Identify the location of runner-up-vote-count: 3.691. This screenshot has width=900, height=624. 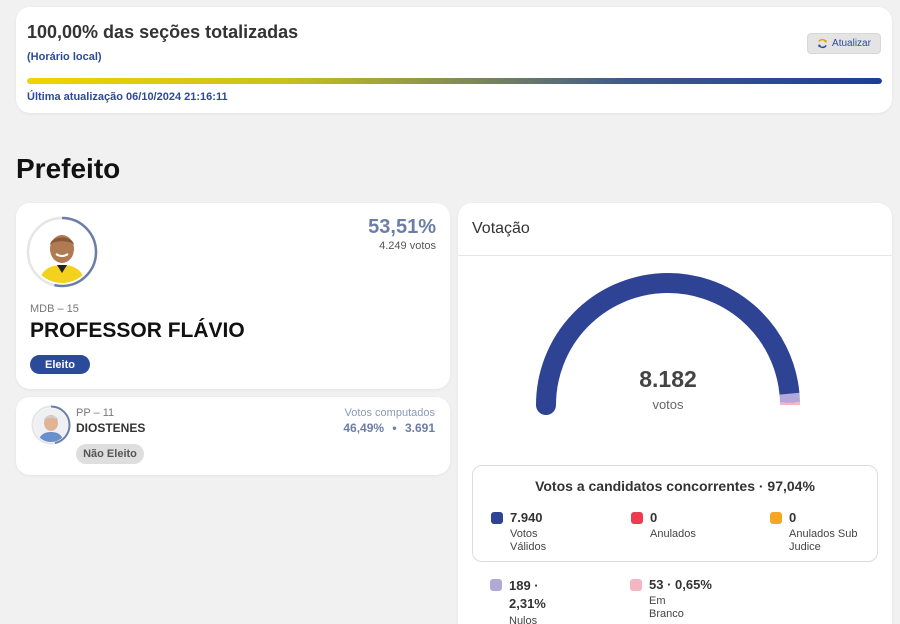
(419, 428).